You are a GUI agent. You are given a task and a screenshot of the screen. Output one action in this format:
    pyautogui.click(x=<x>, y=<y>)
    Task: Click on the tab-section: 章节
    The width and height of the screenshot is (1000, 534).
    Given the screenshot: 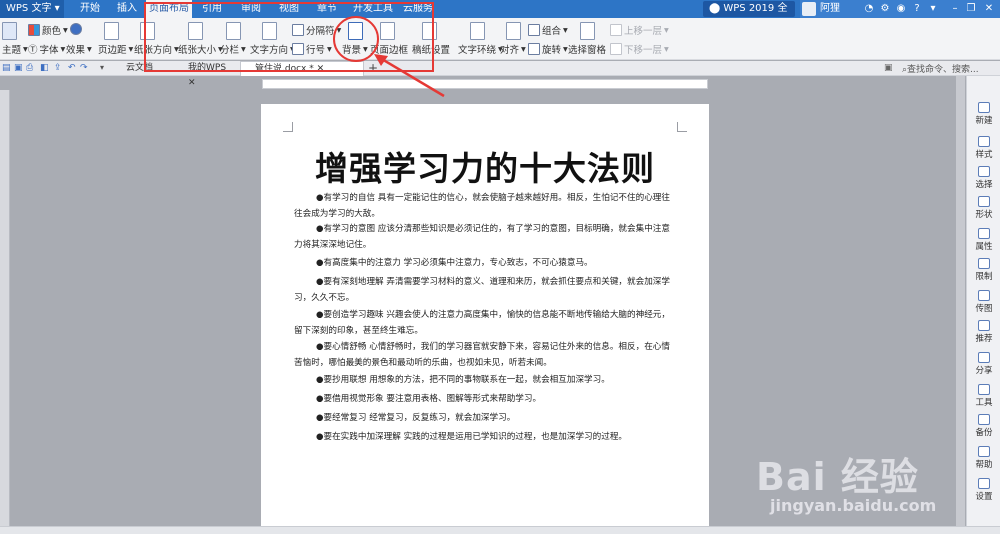 What is the action you would take?
    pyautogui.click(x=327, y=9)
    